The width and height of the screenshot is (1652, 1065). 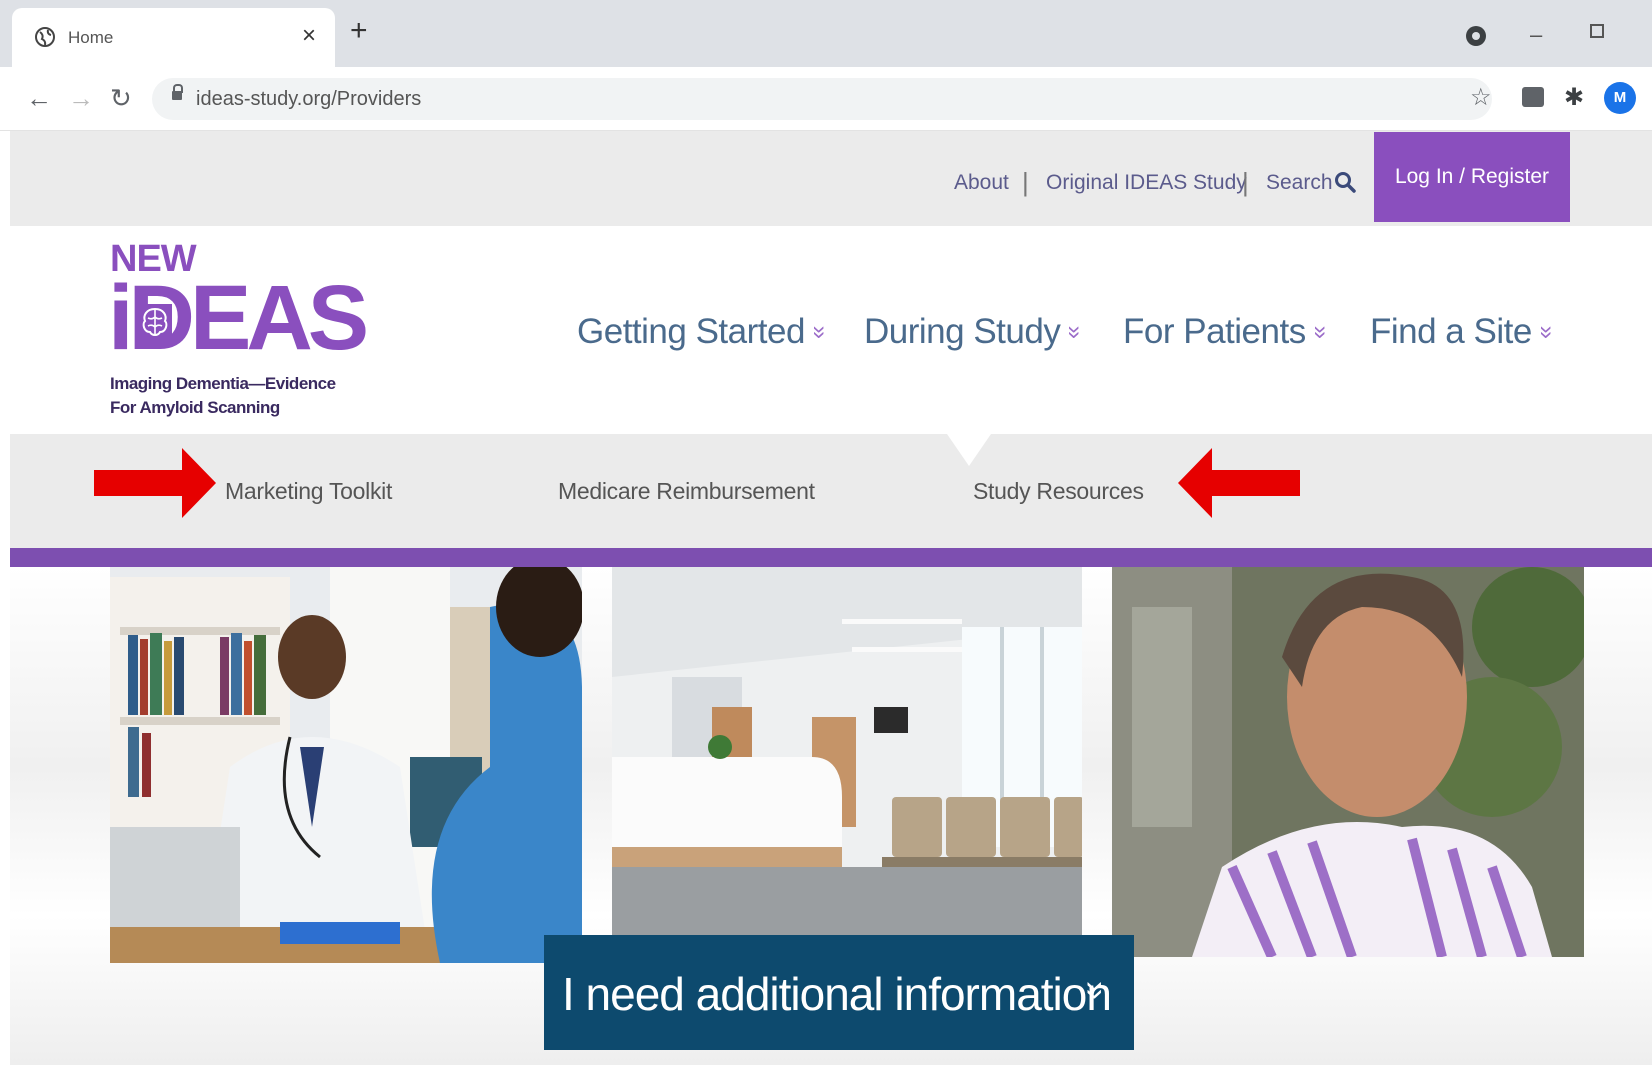 I want to click on reload-icon: ↻, so click(x=121, y=98).